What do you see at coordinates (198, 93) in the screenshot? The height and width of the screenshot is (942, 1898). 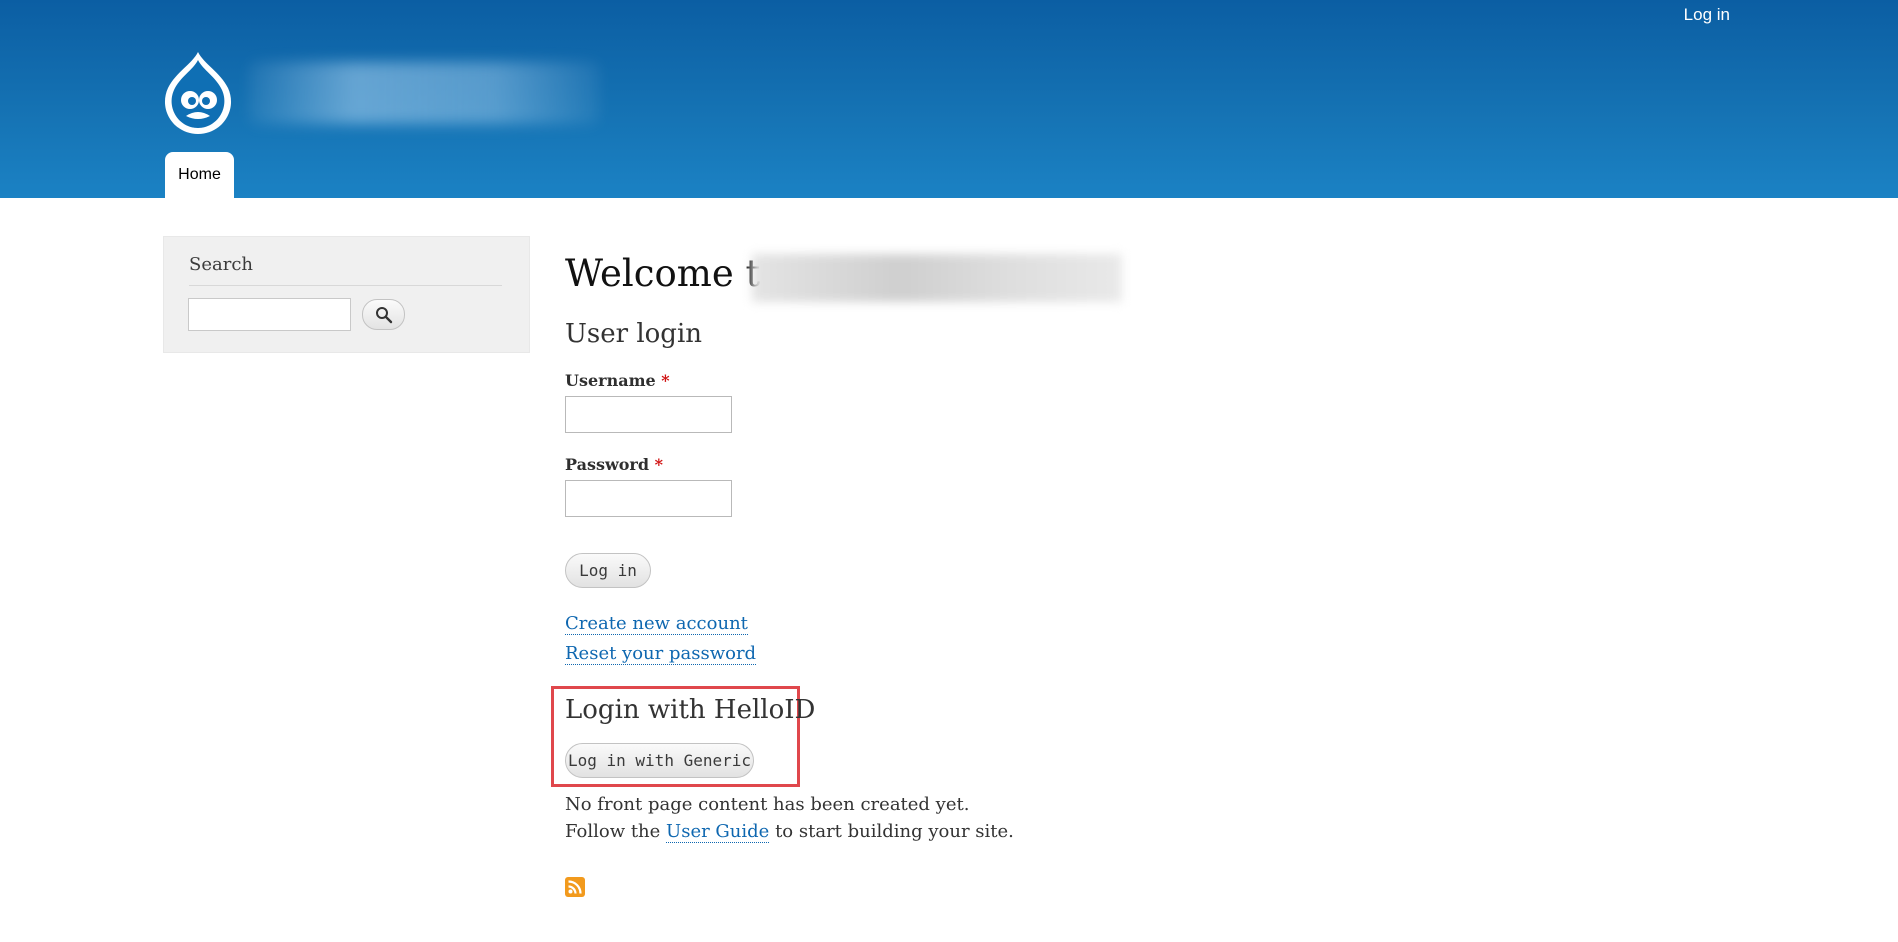 I see `drupal-logo-icon` at bounding box center [198, 93].